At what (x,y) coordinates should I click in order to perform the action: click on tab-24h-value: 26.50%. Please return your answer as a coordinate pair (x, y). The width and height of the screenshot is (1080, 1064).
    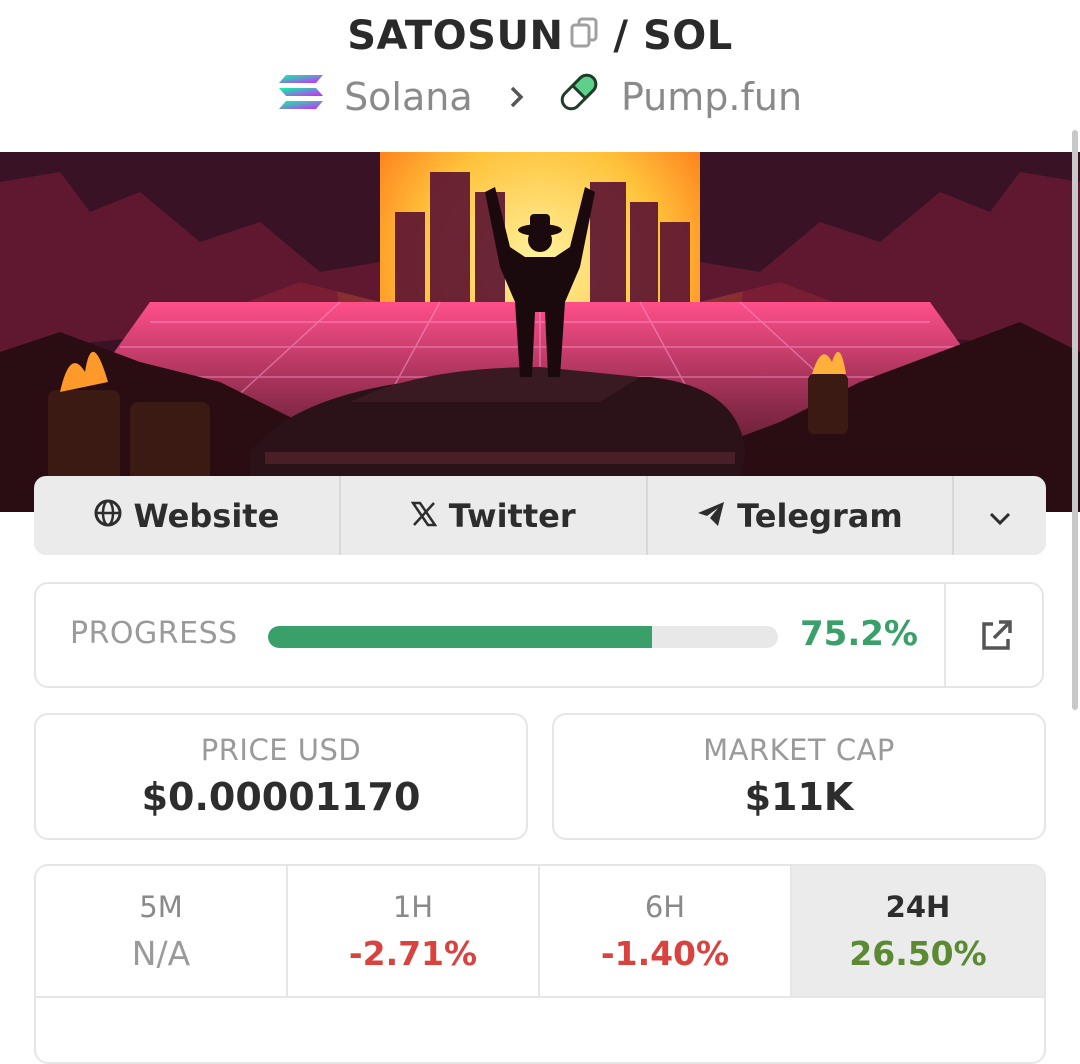
    Looking at the image, I should click on (918, 953).